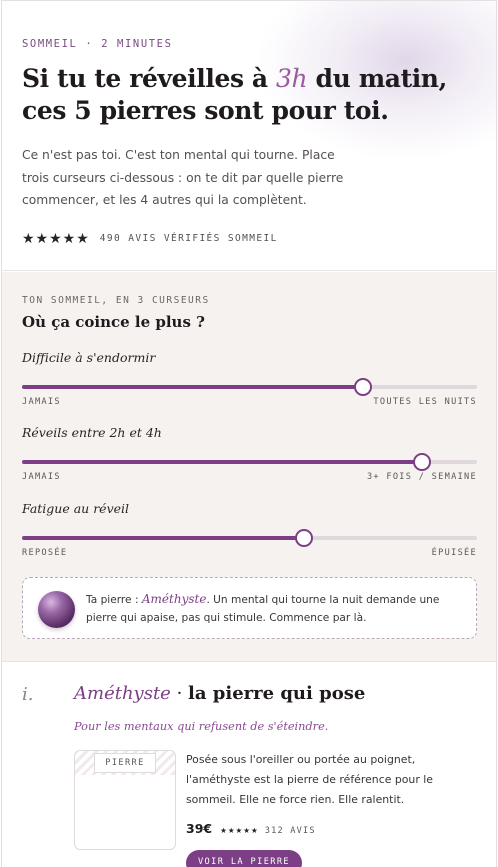 The height and width of the screenshot is (867, 498). I want to click on rating-text: 490 AVIS VÉRIFIÉS SOMMEIL, so click(188, 238).